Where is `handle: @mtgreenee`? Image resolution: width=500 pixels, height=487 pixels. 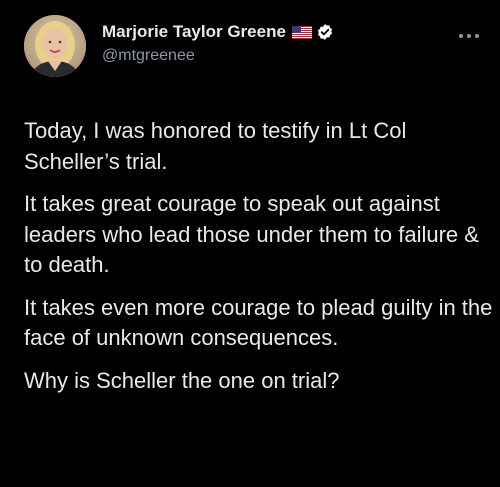 handle: @mtgreenee is located at coordinates (282, 56).